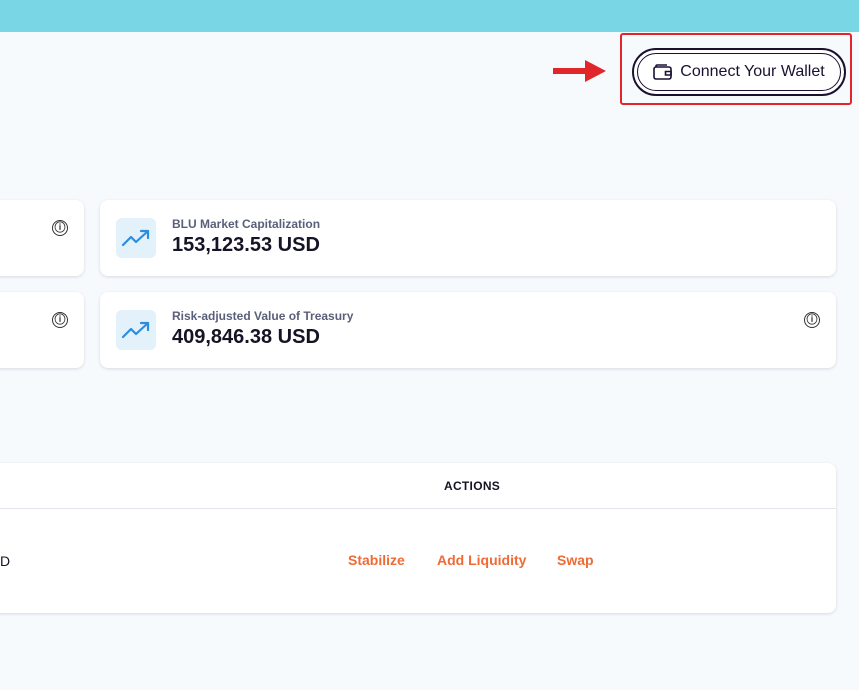 This screenshot has height=690, width=859. What do you see at coordinates (575, 560) in the screenshot?
I see `swap-link: Swap` at bounding box center [575, 560].